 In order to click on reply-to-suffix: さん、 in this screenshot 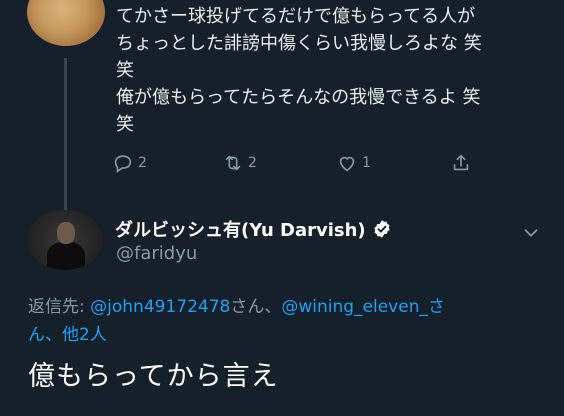, I will do `click(256, 307)`.